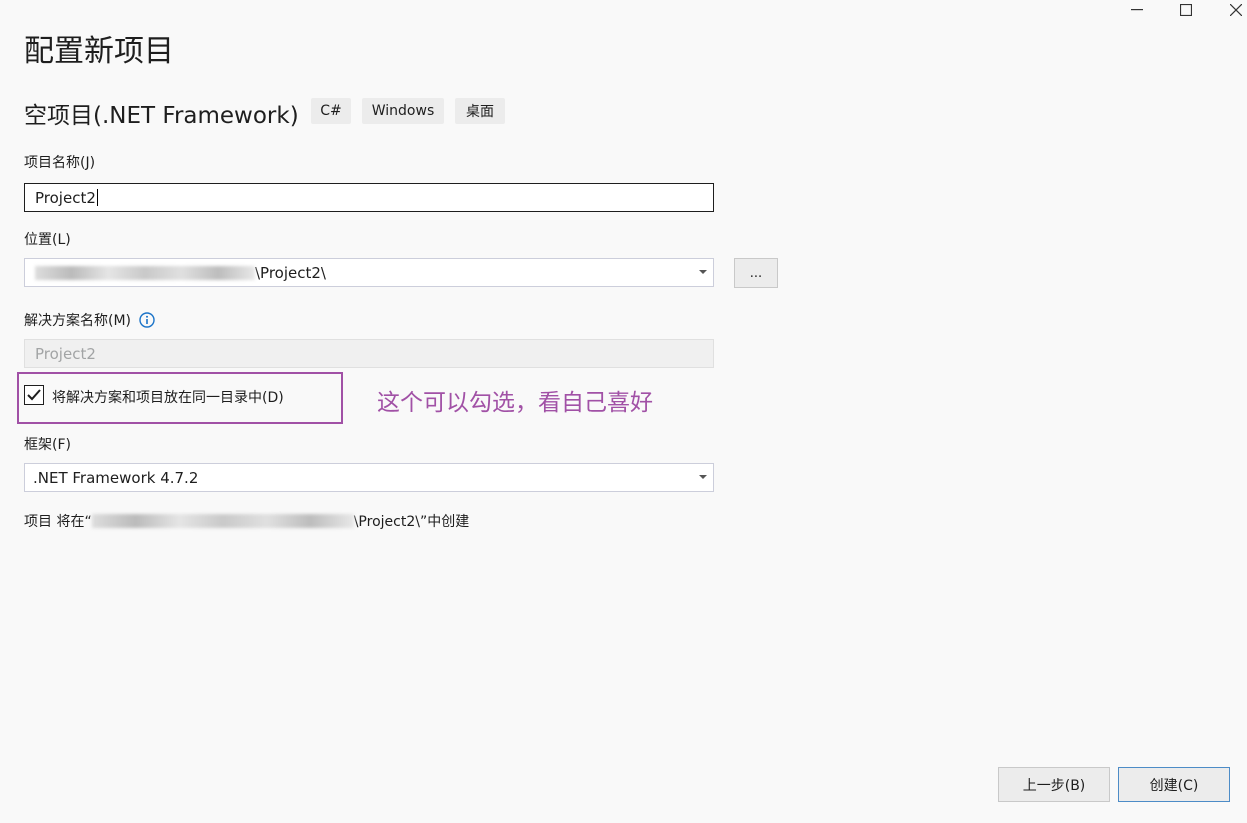 This screenshot has width=1247, height=823. What do you see at coordinates (515, 403) in the screenshot?
I see `annotation-text: 这个可以勾选，看自己喜好` at bounding box center [515, 403].